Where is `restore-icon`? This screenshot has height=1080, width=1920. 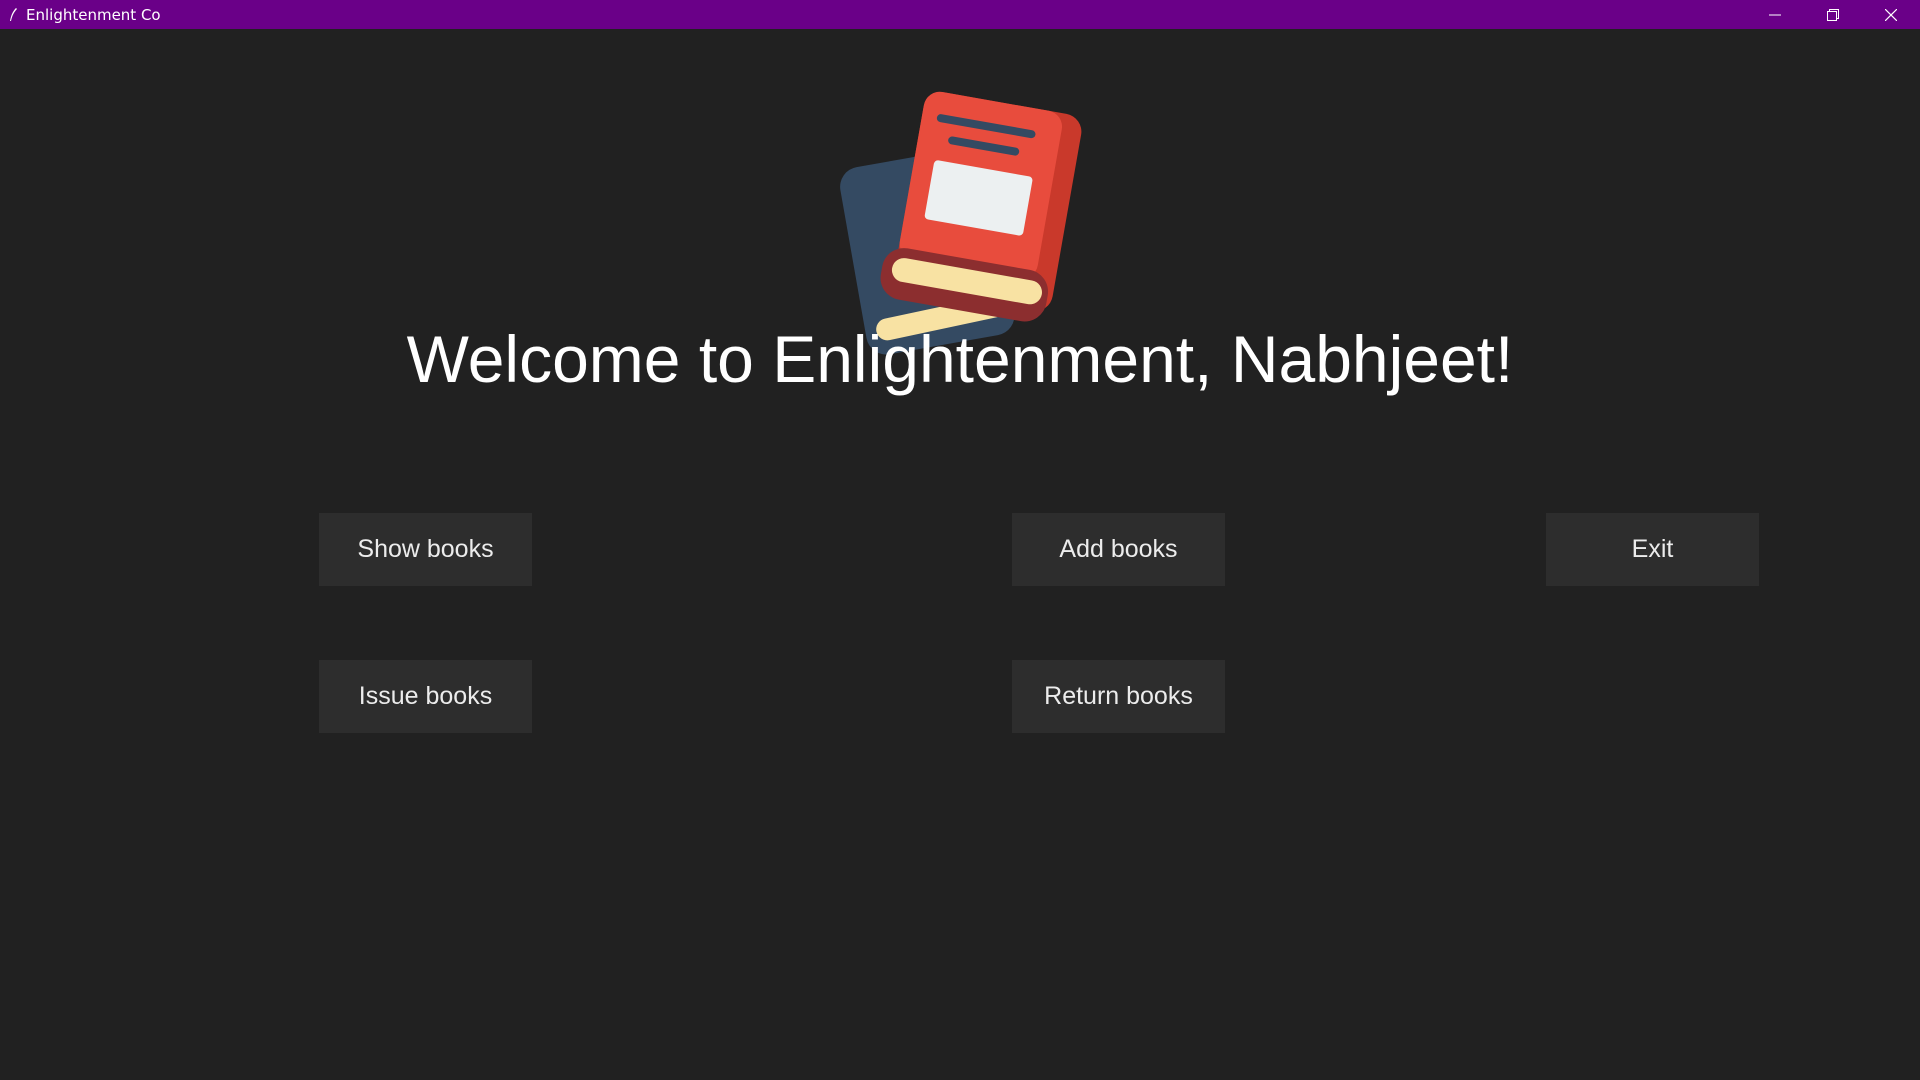 restore-icon is located at coordinates (1833, 14).